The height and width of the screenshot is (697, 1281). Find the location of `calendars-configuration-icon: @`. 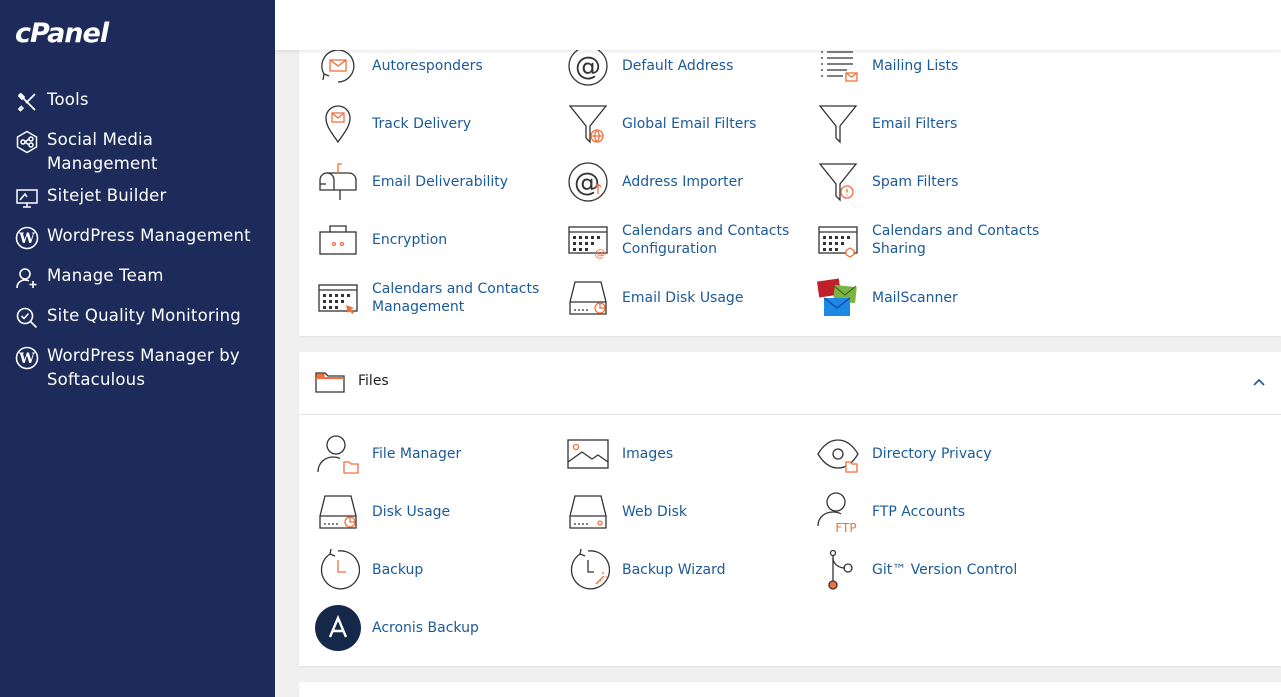

calendars-configuration-icon: @ is located at coordinates (588, 240).